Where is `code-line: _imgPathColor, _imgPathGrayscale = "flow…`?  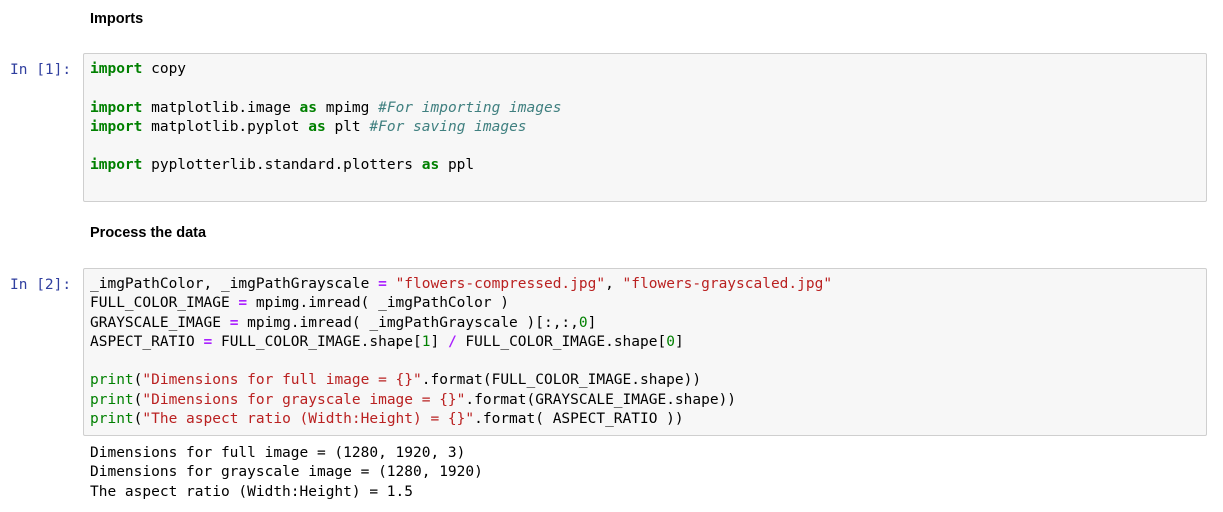
code-line: _imgPathColor, _imgPathGrayscale = "flow… is located at coordinates (461, 284).